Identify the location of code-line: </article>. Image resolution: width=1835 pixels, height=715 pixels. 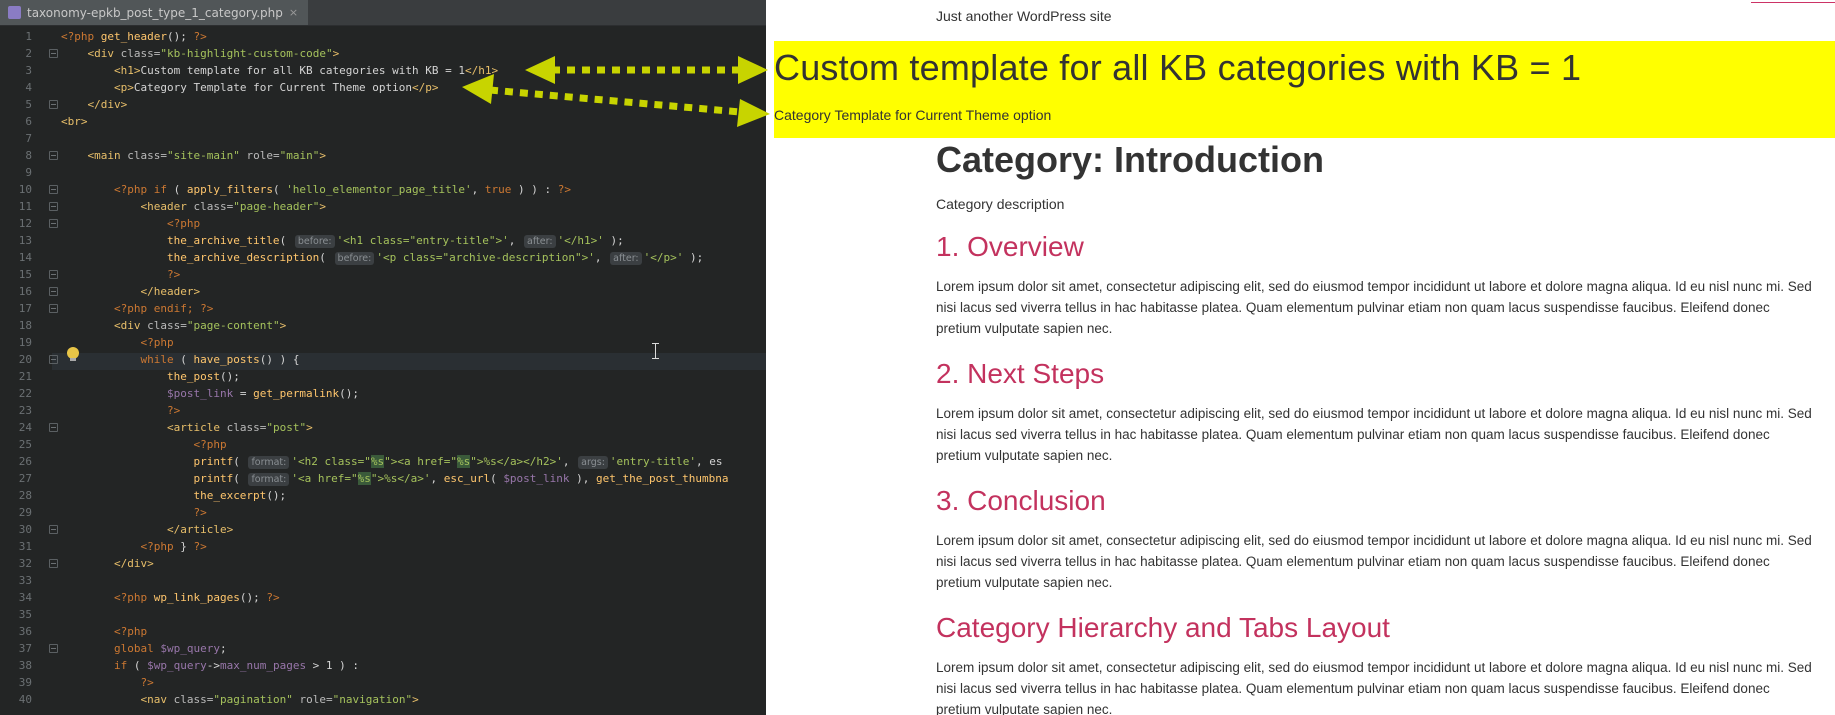
(413, 529).